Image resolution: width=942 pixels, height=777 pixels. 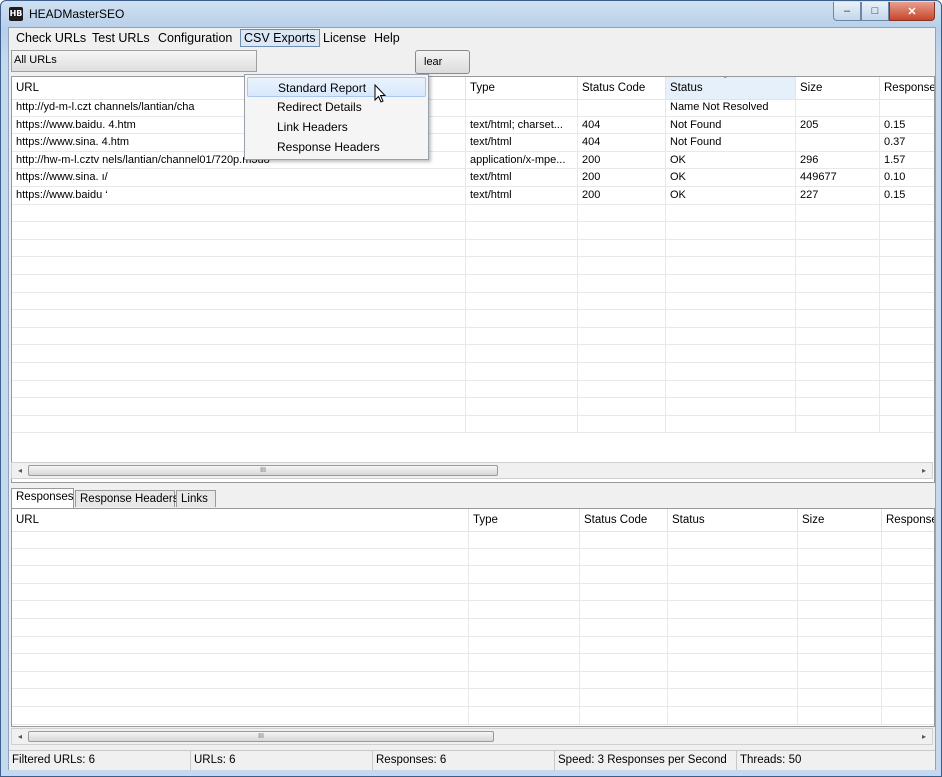 What do you see at coordinates (196, 498) in the screenshot?
I see `tab-links: Links` at bounding box center [196, 498].